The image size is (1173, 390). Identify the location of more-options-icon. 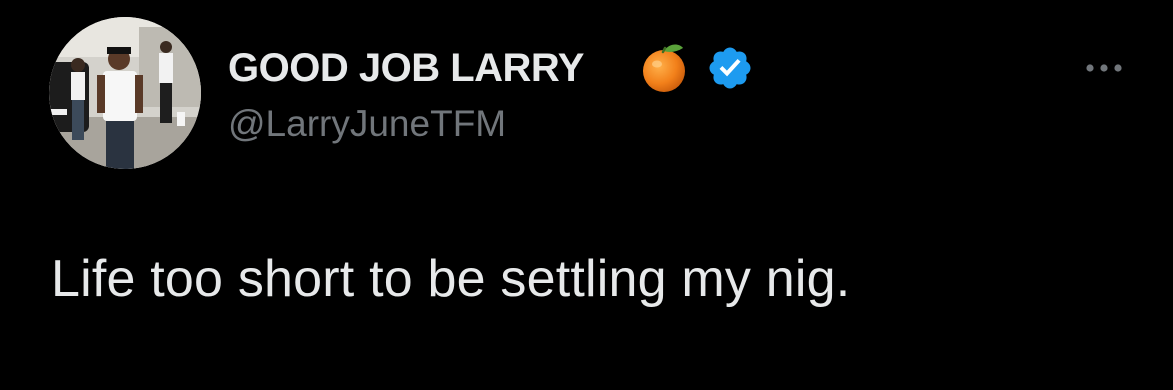
(1104, 68).